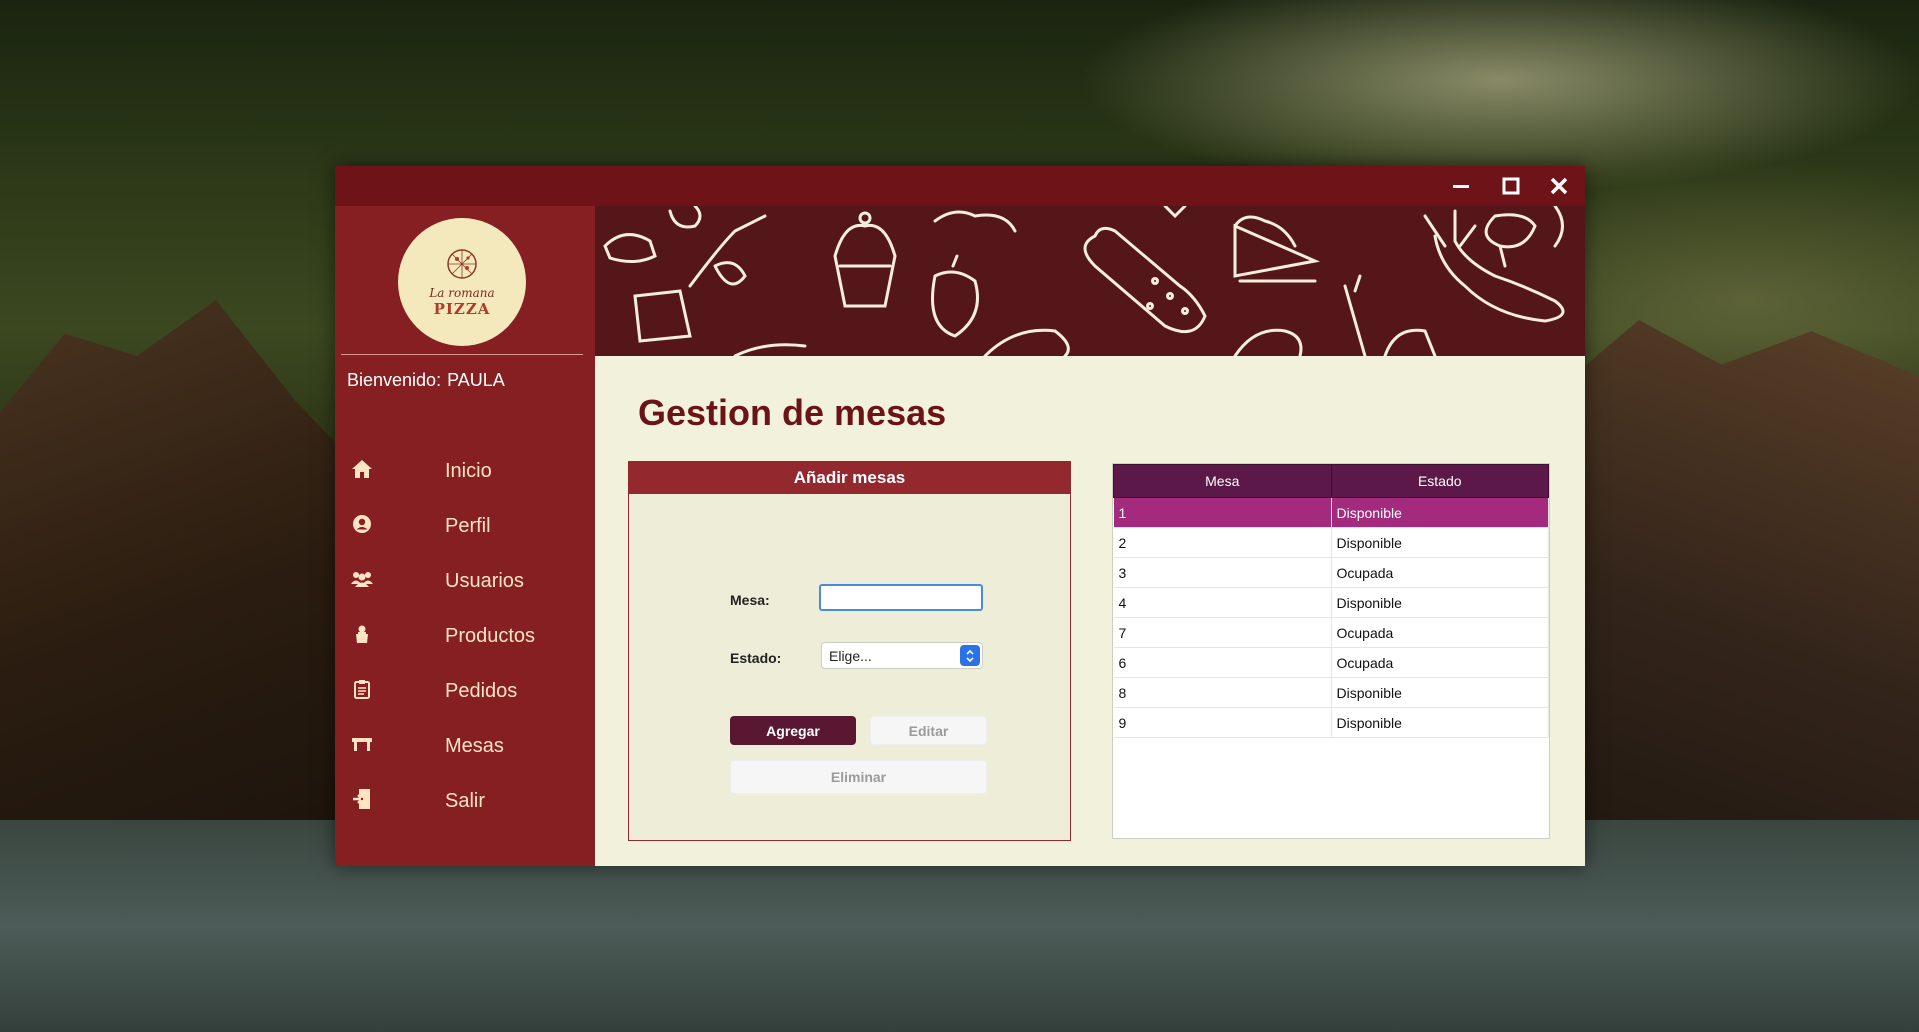 This screenshot has width=1919, height=1032. Describe the element at coordinates (858, 777) in the screenshot. I see `eliminar-button: Eliminar` at that location.